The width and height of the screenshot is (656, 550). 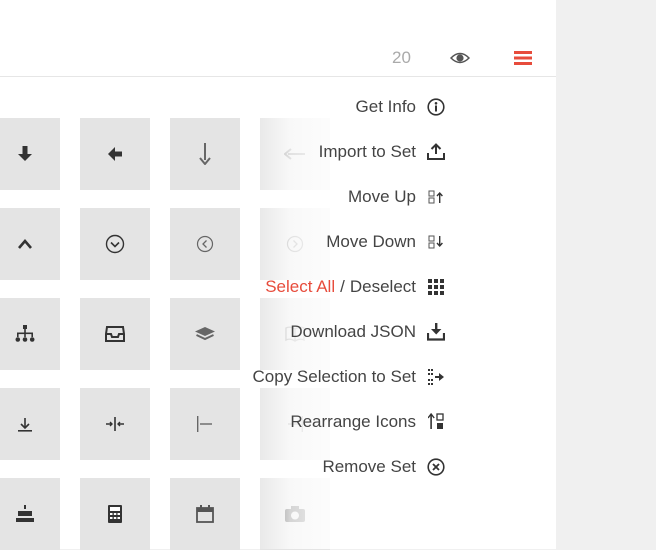 What do you see at coordinates (436, 377) in the screenshot?
I see `copy-to-set-icon` at bounding box center [436, 377].